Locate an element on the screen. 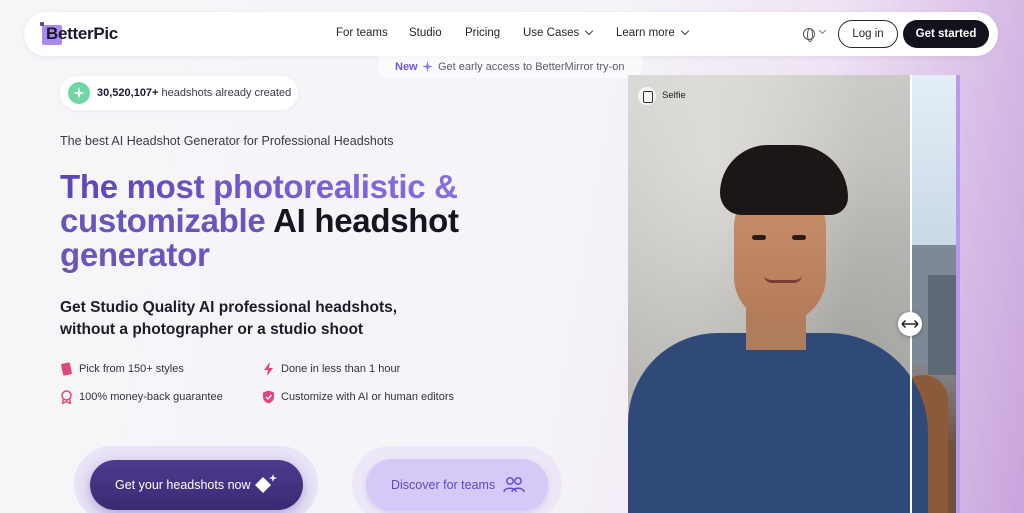 The width and height of the screenshot is (1024, 513). nav-link-for-teams: For teams is located at coordinates (362, 33).